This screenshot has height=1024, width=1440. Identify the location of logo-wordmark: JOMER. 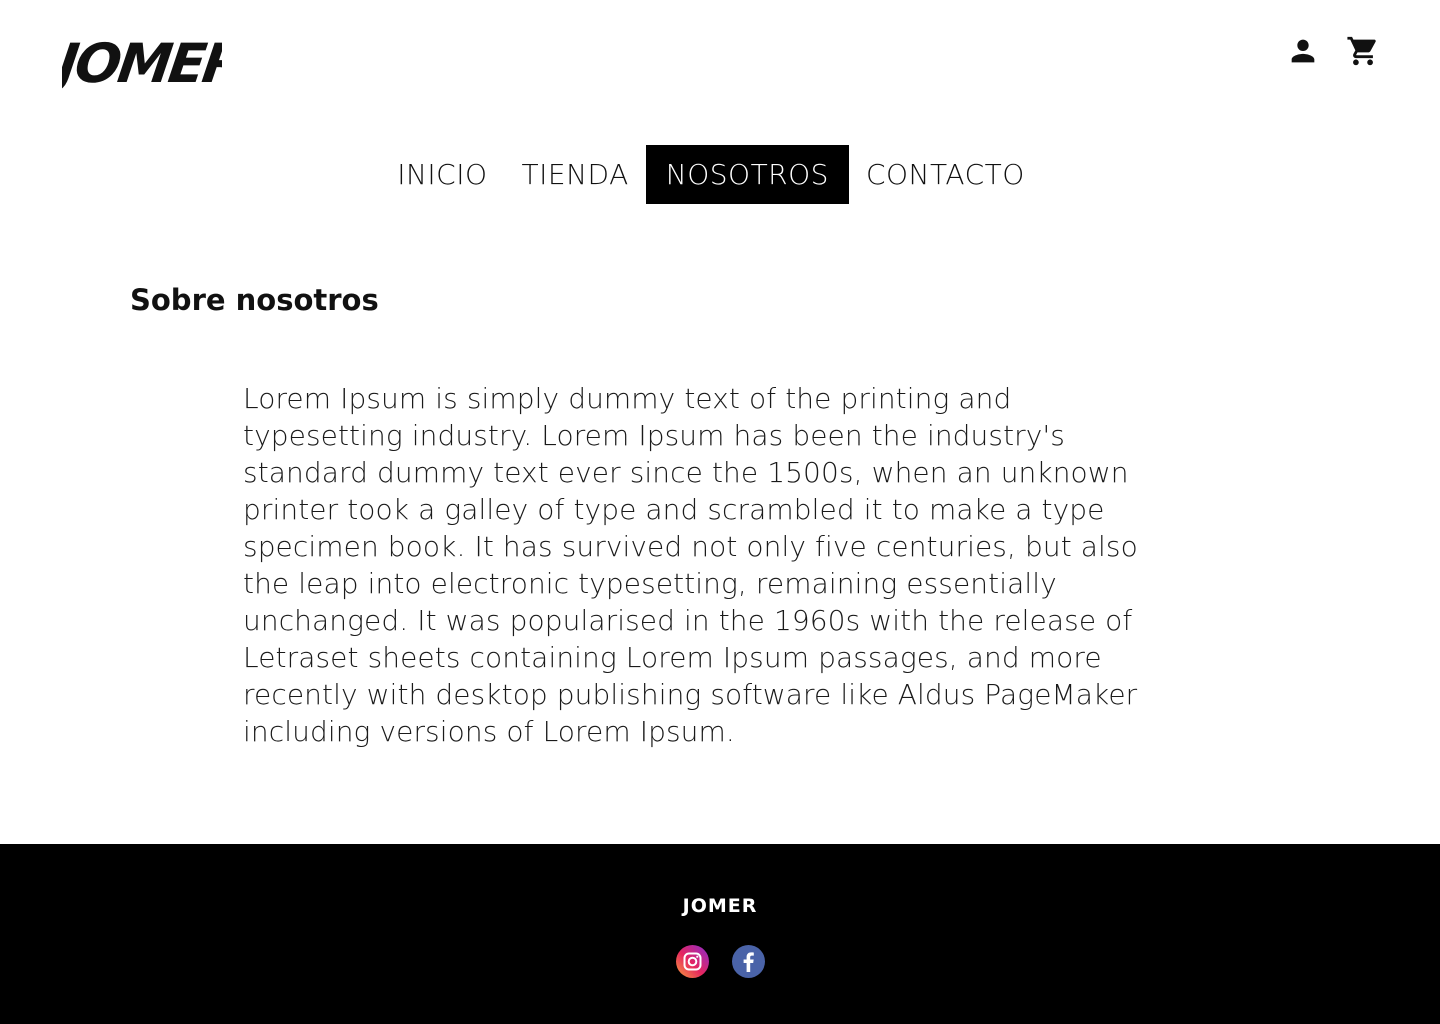
(142, 63).